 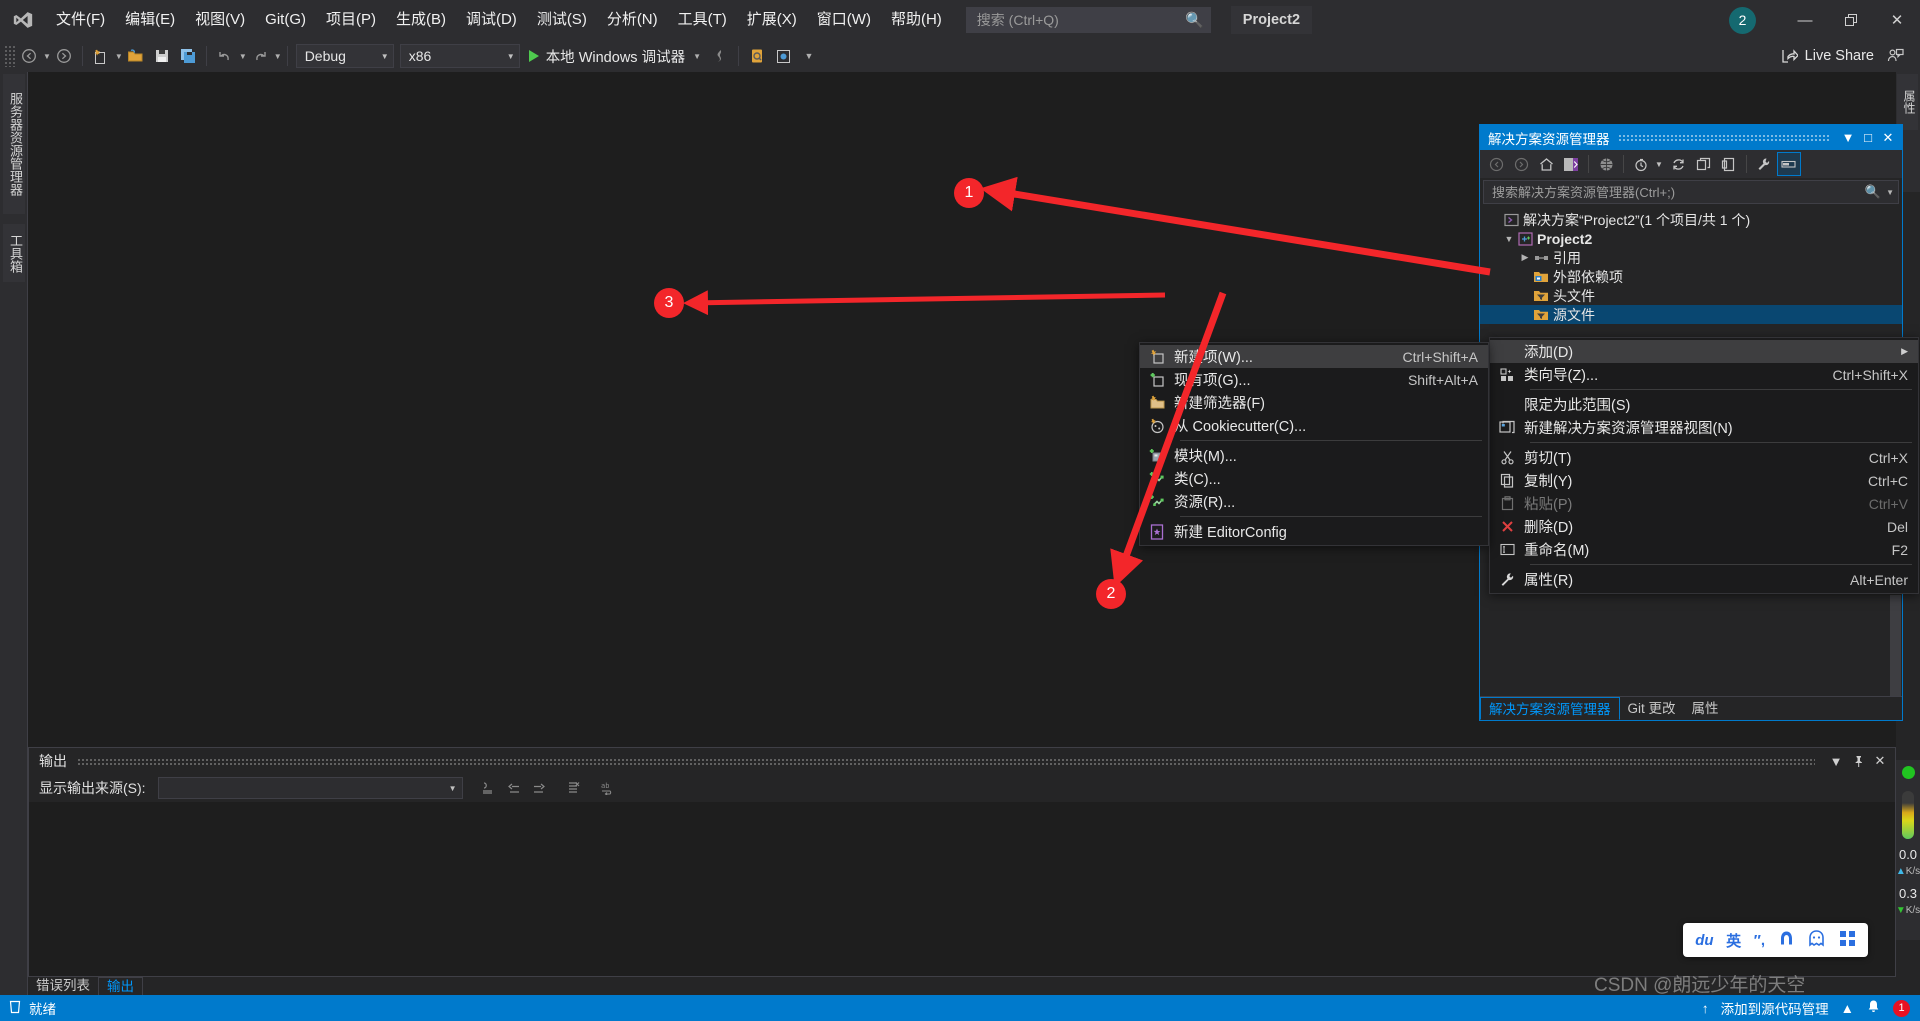 I want to click on pending-changes-dropdown-icon: ▼, so click(x=1659, y=164).